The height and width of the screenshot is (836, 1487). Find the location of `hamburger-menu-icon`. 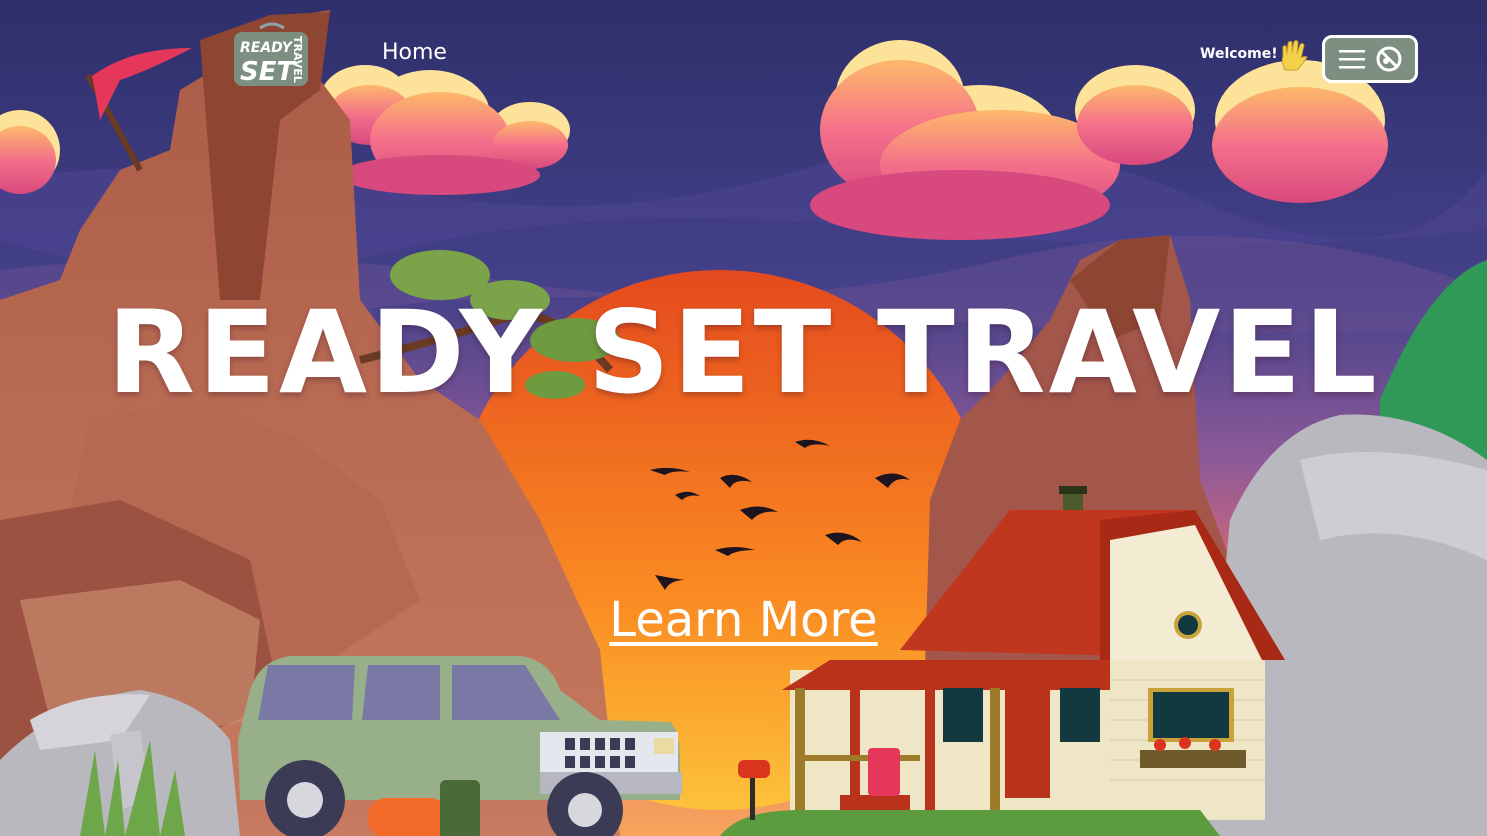

hamburger-menu-icon is located at coordinates (1352, 59).